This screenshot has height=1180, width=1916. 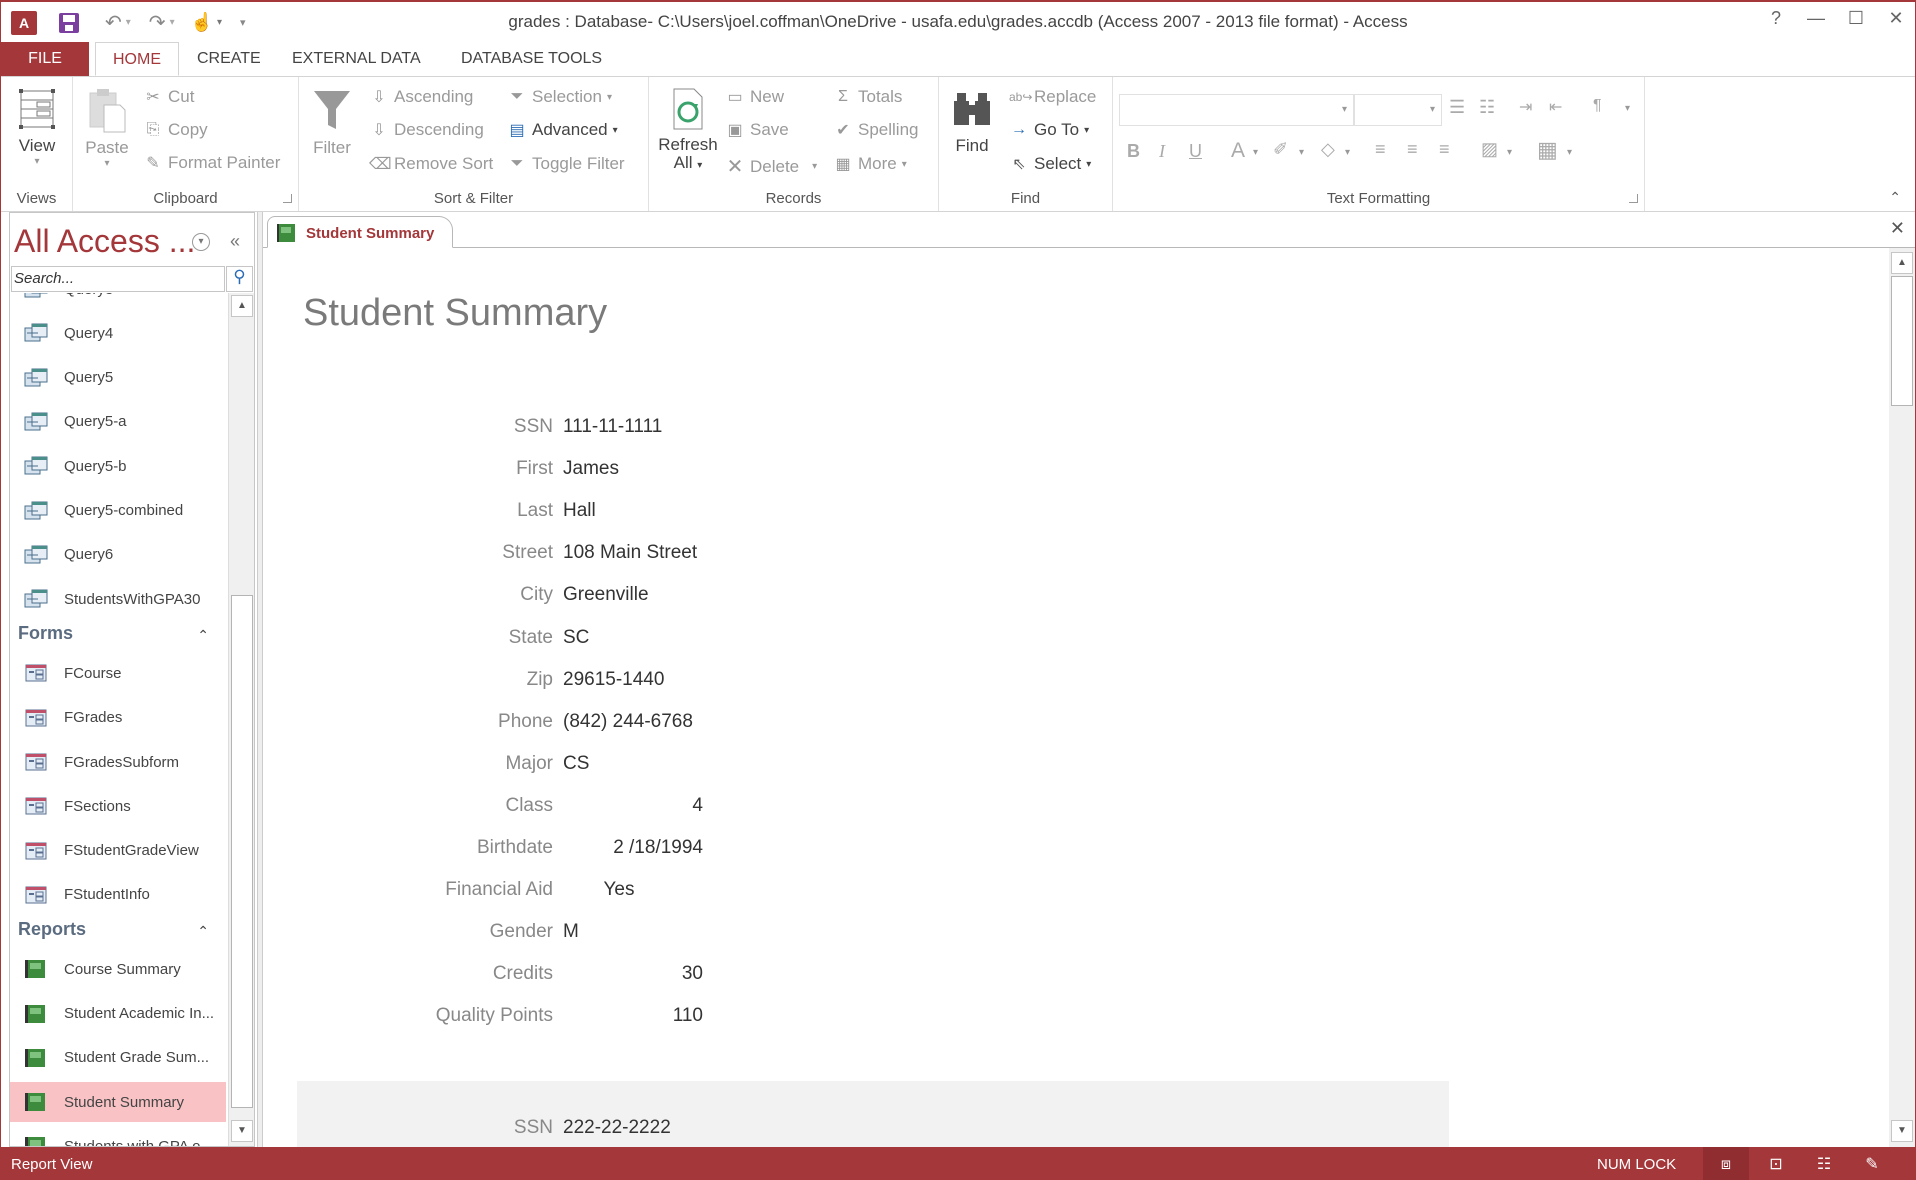 What do you see at coordinates (239, 279) in the screenshot?
I see `search-icon: ⚲` at bounding box center [239, 279].